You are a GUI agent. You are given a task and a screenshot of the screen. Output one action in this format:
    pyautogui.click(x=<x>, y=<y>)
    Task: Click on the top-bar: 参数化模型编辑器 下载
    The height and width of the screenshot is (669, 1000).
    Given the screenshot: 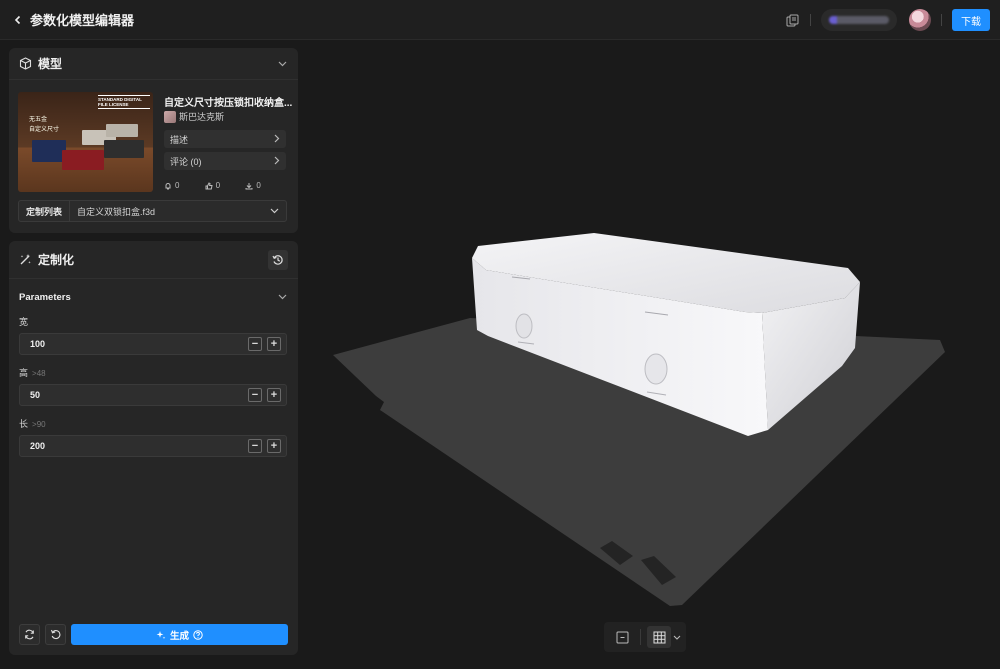 What is the action you would take?
    pyautogui.click(x=500, y=20)
    